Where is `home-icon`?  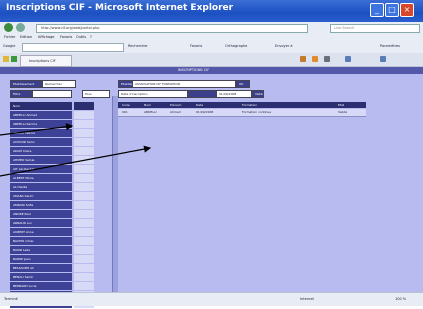 home-icon is located at coordinates (303, 59).